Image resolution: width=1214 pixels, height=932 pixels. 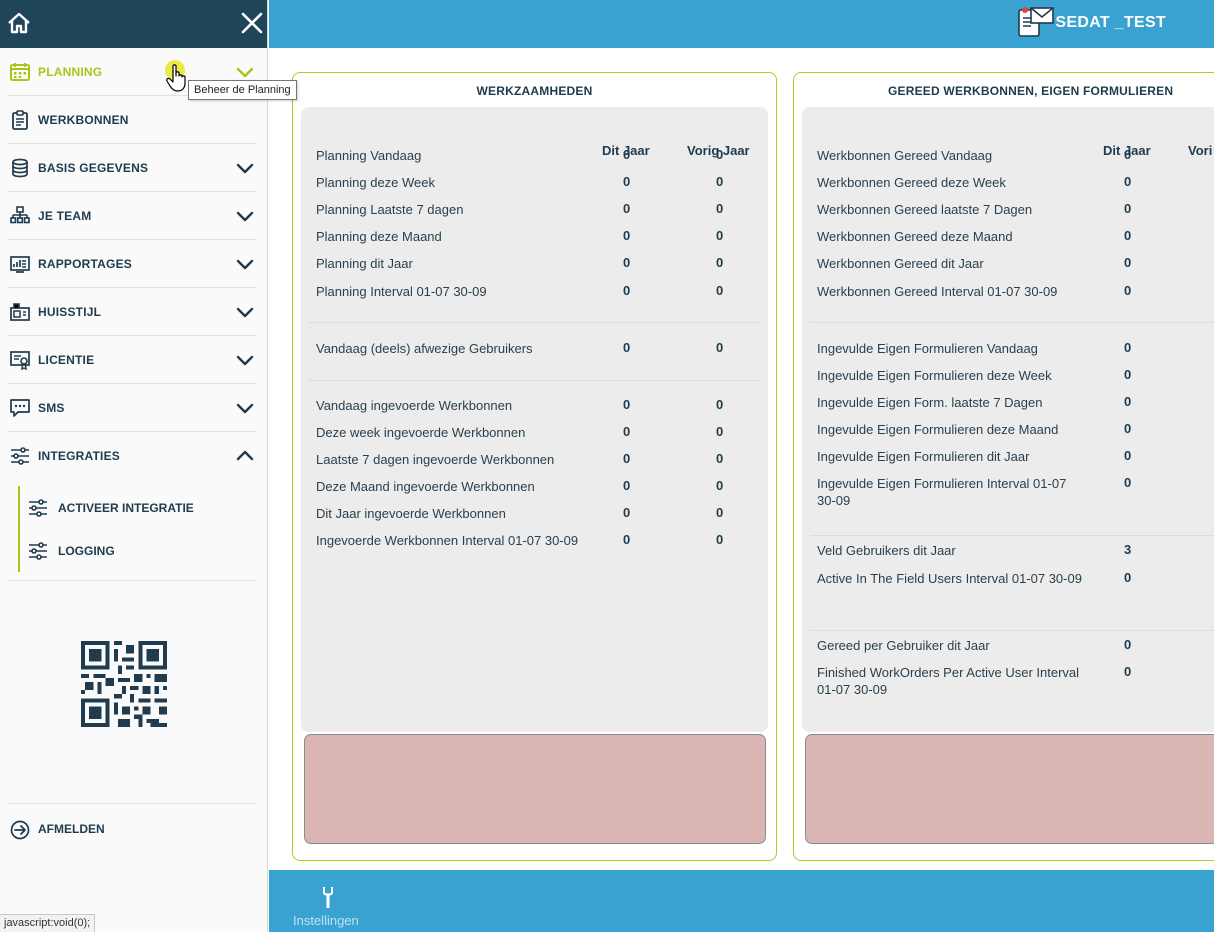 What do you see at coordinates (126, 507) in the screenshot?
I see `sidebar-subitem-label: ACTIVEER INTEGRATIE` at bounding box center [126, 507].